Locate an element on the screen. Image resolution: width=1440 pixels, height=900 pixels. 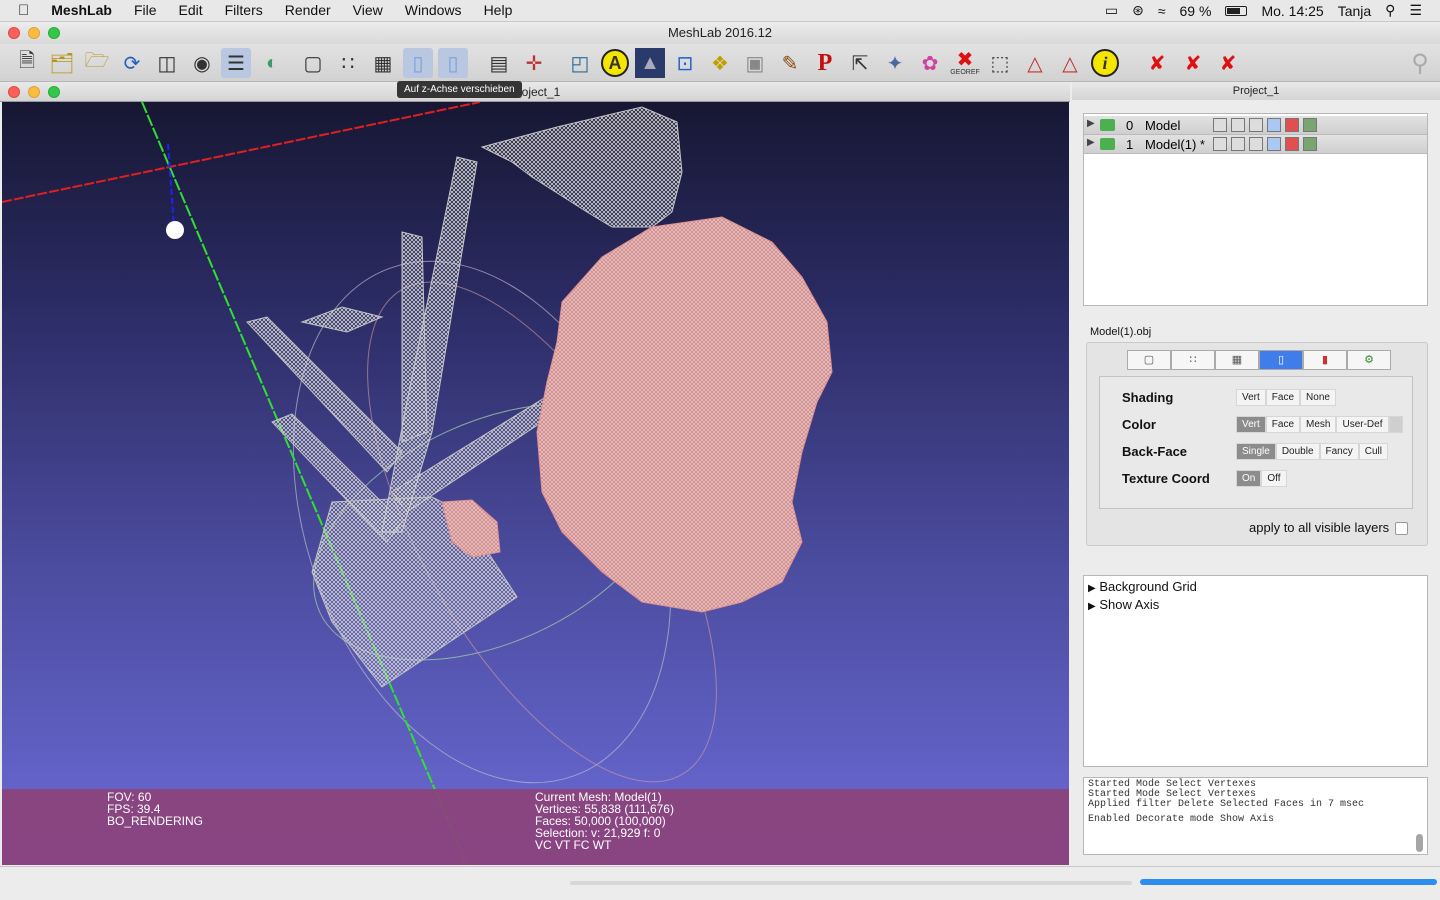
tab-solid: ▯ is located at coordinates (1281, 360).